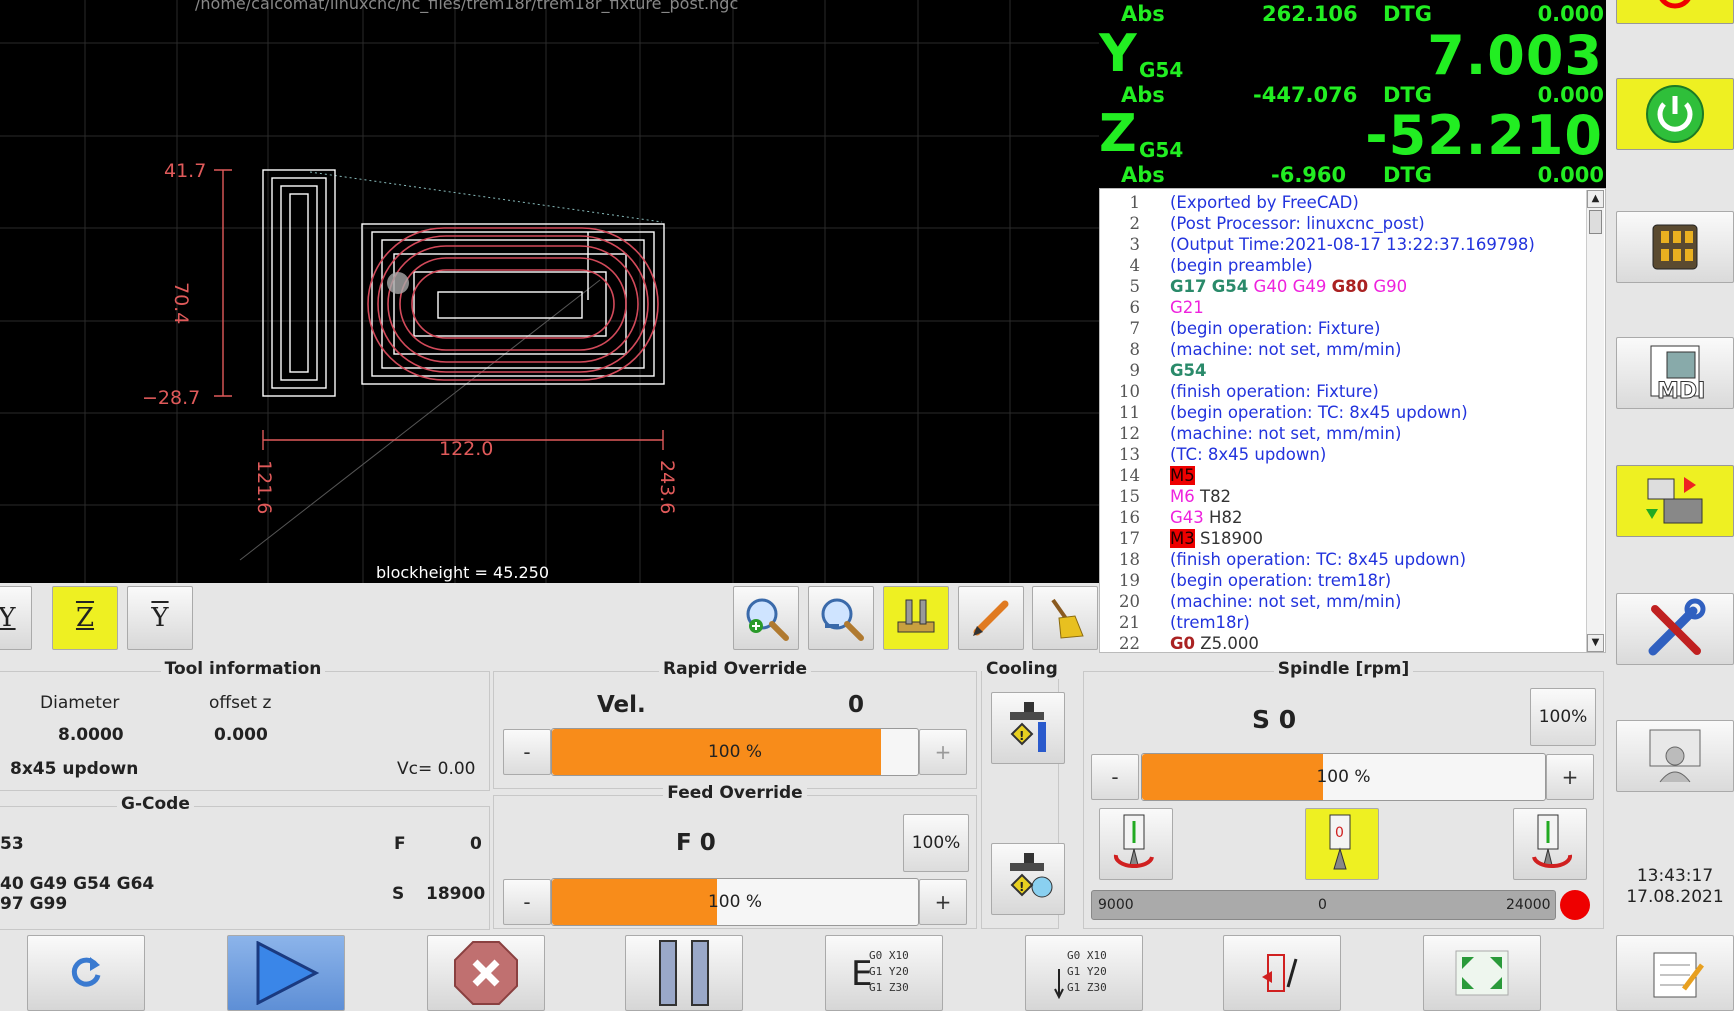  What do you see at coordinates (1570, 777) in the screenshot?
I see `spindle-plus-button: +` at bounding box center [1570, 777].